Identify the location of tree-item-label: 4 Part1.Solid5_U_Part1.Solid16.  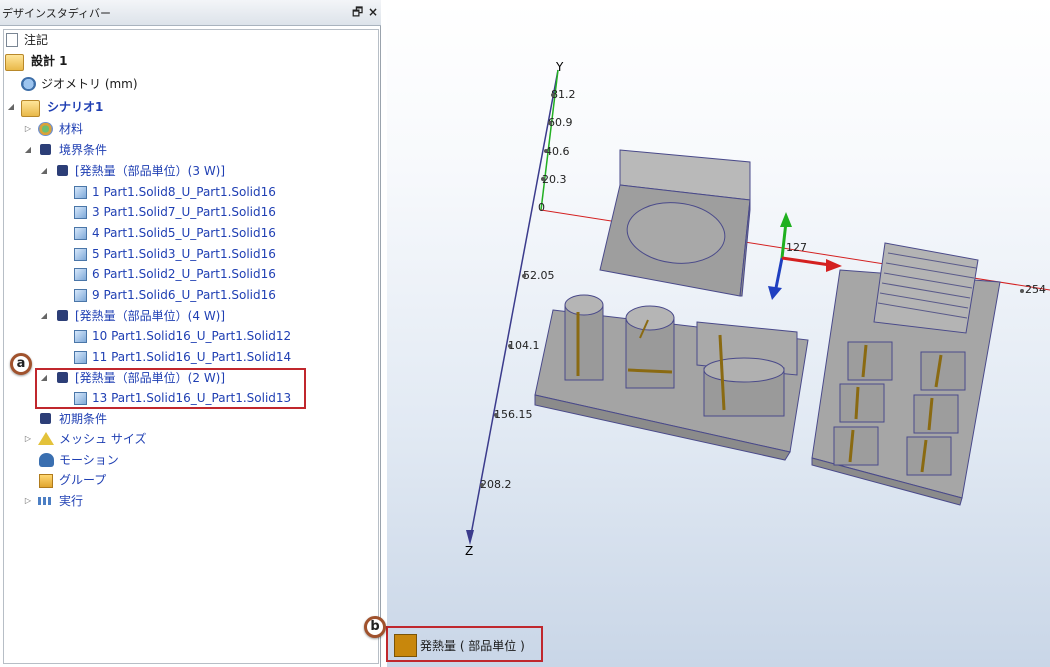
(184, 233).